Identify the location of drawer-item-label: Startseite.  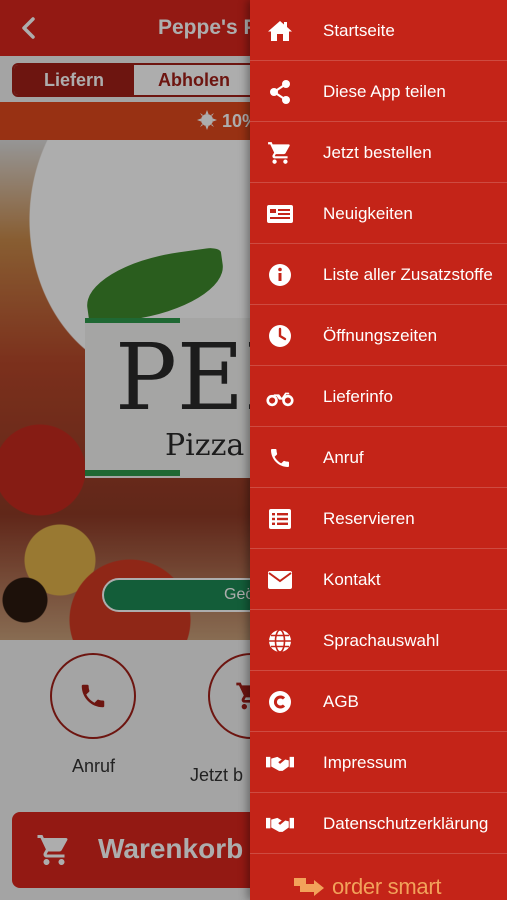
(359, 30).